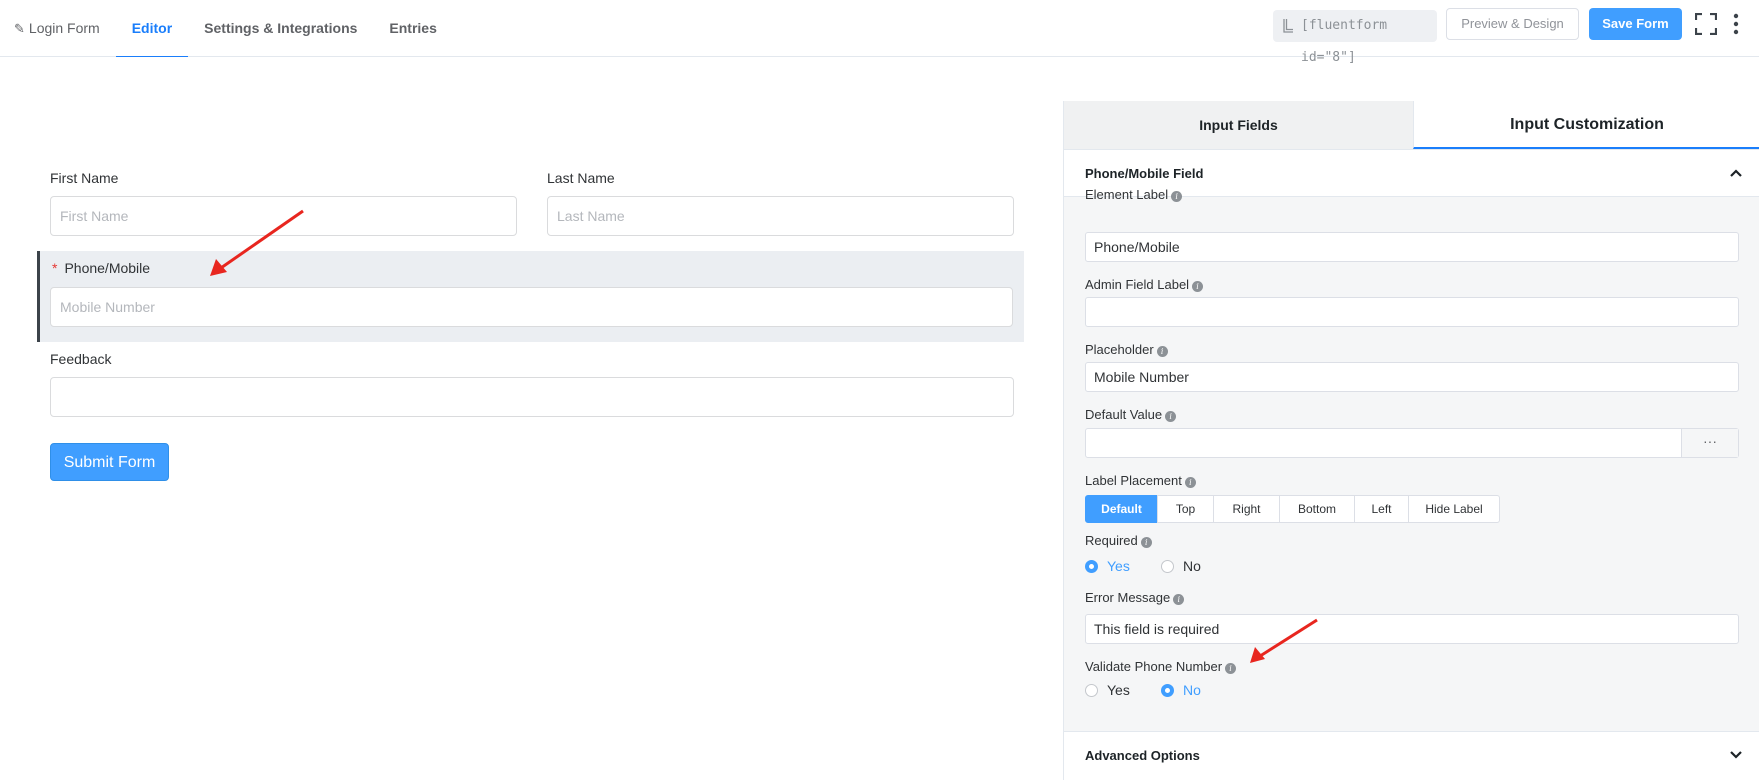  What do you see at coordinates (1412, 443) in the screenshot?
I see `default-value-input: ···` at bounding box center [1412, 443].